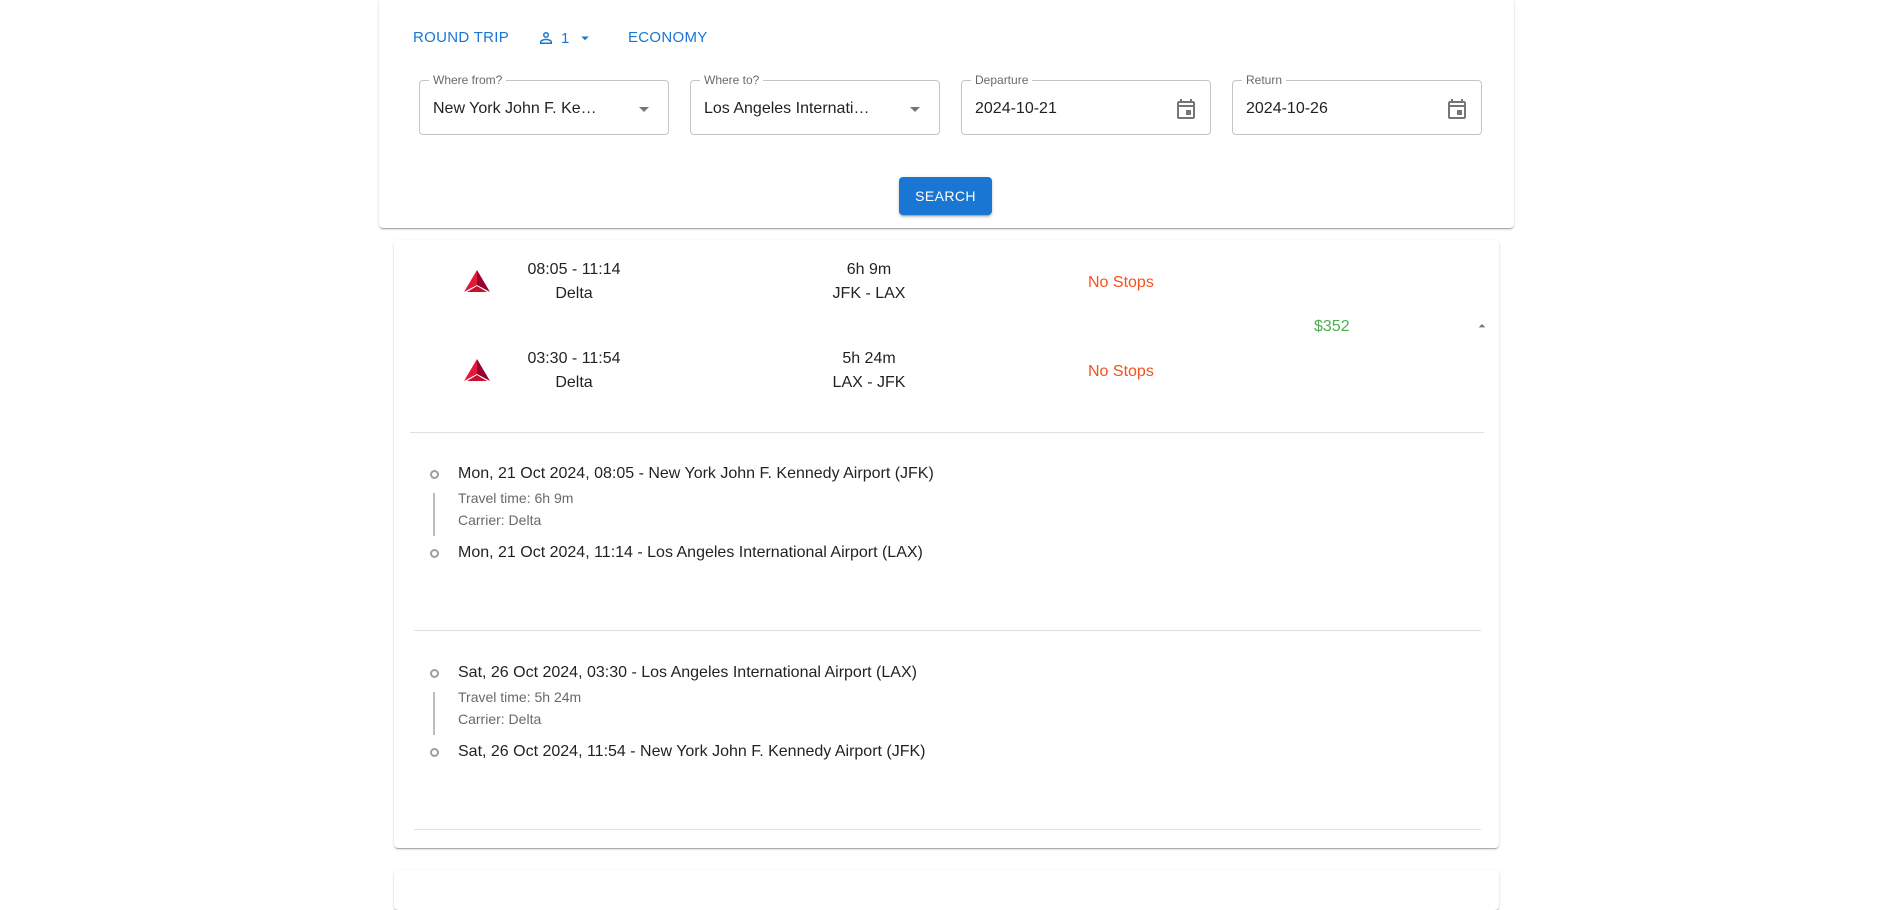 This screenshot has width=1877, height=910. What do you see at coordinates (945, 196) in the screenshot?
I see `search-button: SEARCH` at bounding box center [945, 196].